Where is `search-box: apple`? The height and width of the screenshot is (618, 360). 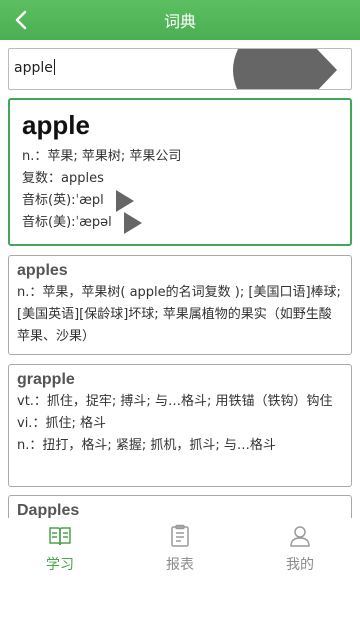 search-box: apple is located at coordinates (180, 69).